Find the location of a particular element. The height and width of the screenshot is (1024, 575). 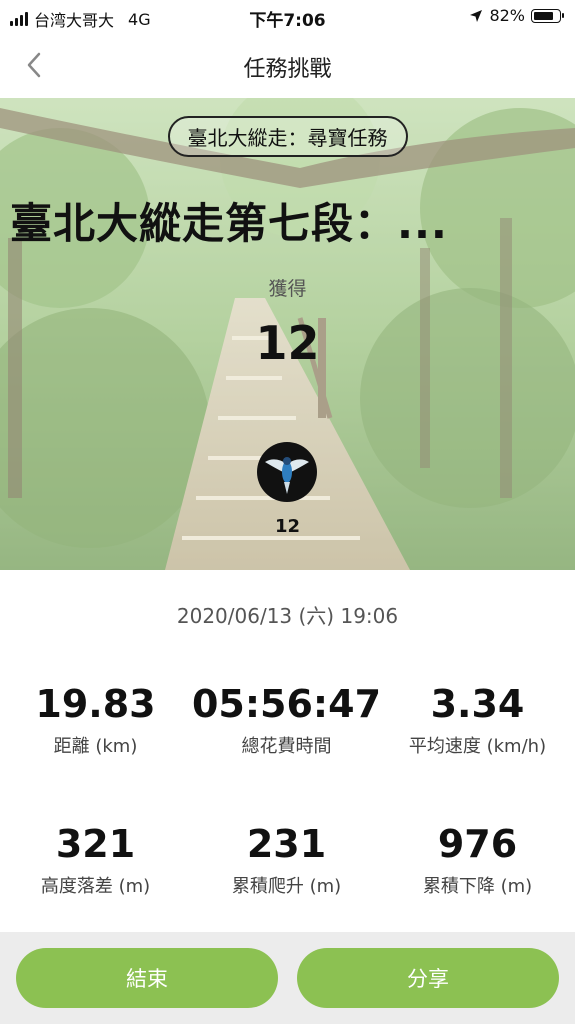

nav-bar: 任務挑戰 is located at coordinates (287, 66).